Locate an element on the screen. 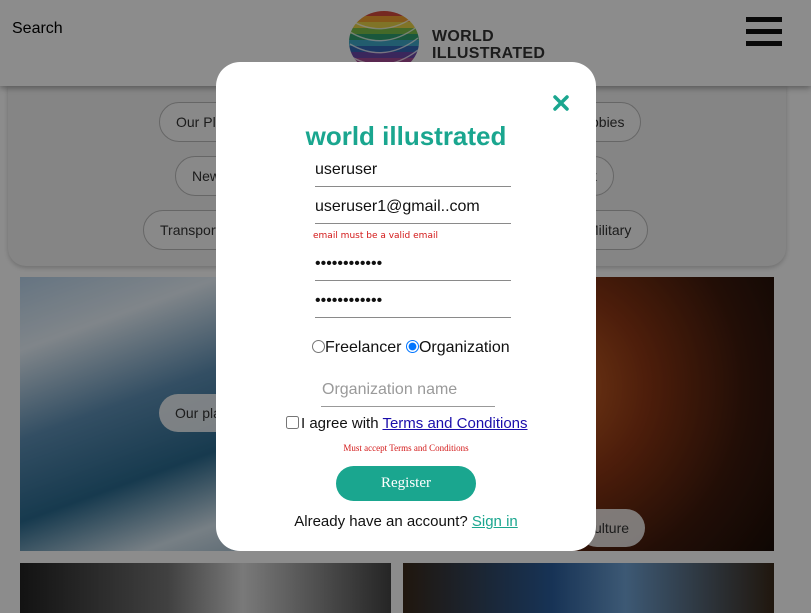  password-input is located at coordinates (413, 264).